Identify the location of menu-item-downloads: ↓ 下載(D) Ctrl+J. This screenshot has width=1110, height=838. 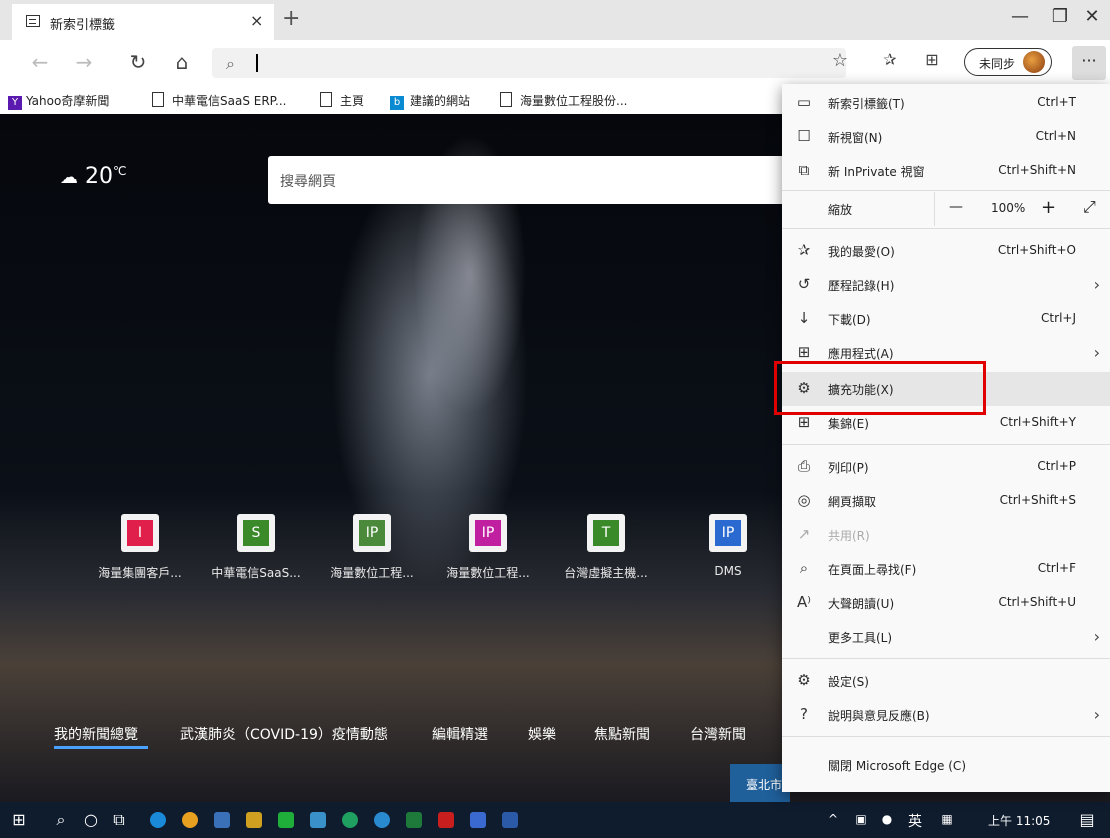
(946, 319).